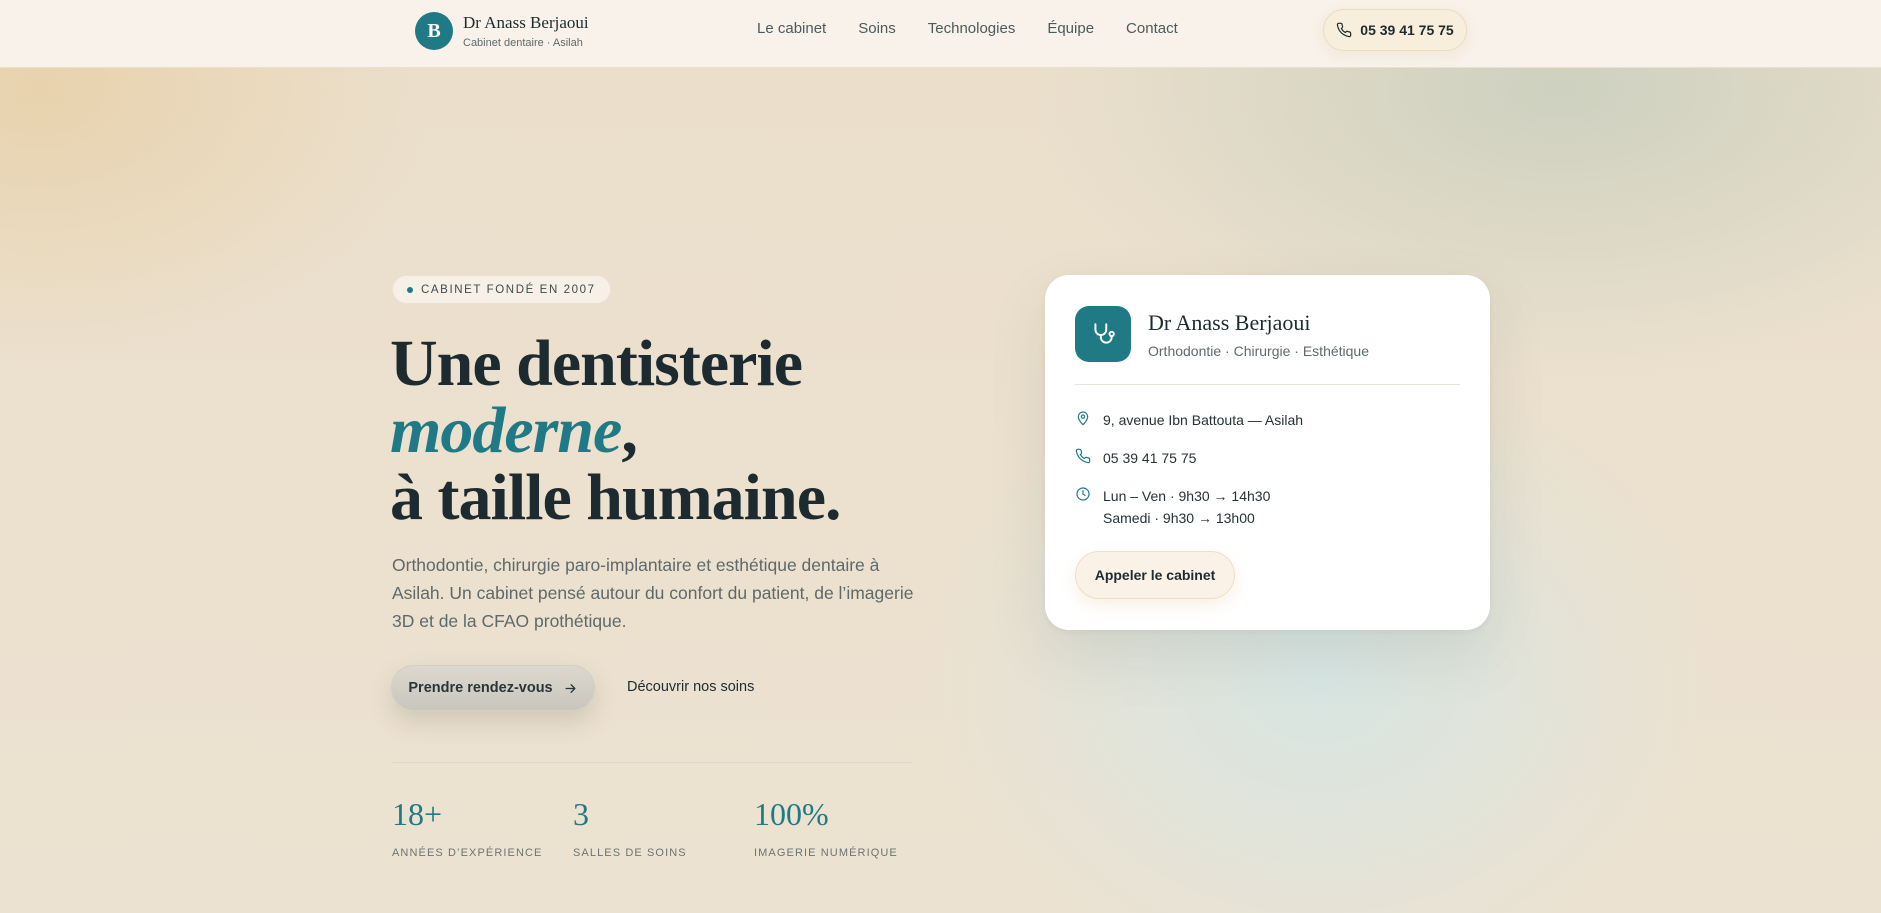  Describe the element at coordinates (581, 814) in the screenshot. I see `stat-value: 3` at that location.